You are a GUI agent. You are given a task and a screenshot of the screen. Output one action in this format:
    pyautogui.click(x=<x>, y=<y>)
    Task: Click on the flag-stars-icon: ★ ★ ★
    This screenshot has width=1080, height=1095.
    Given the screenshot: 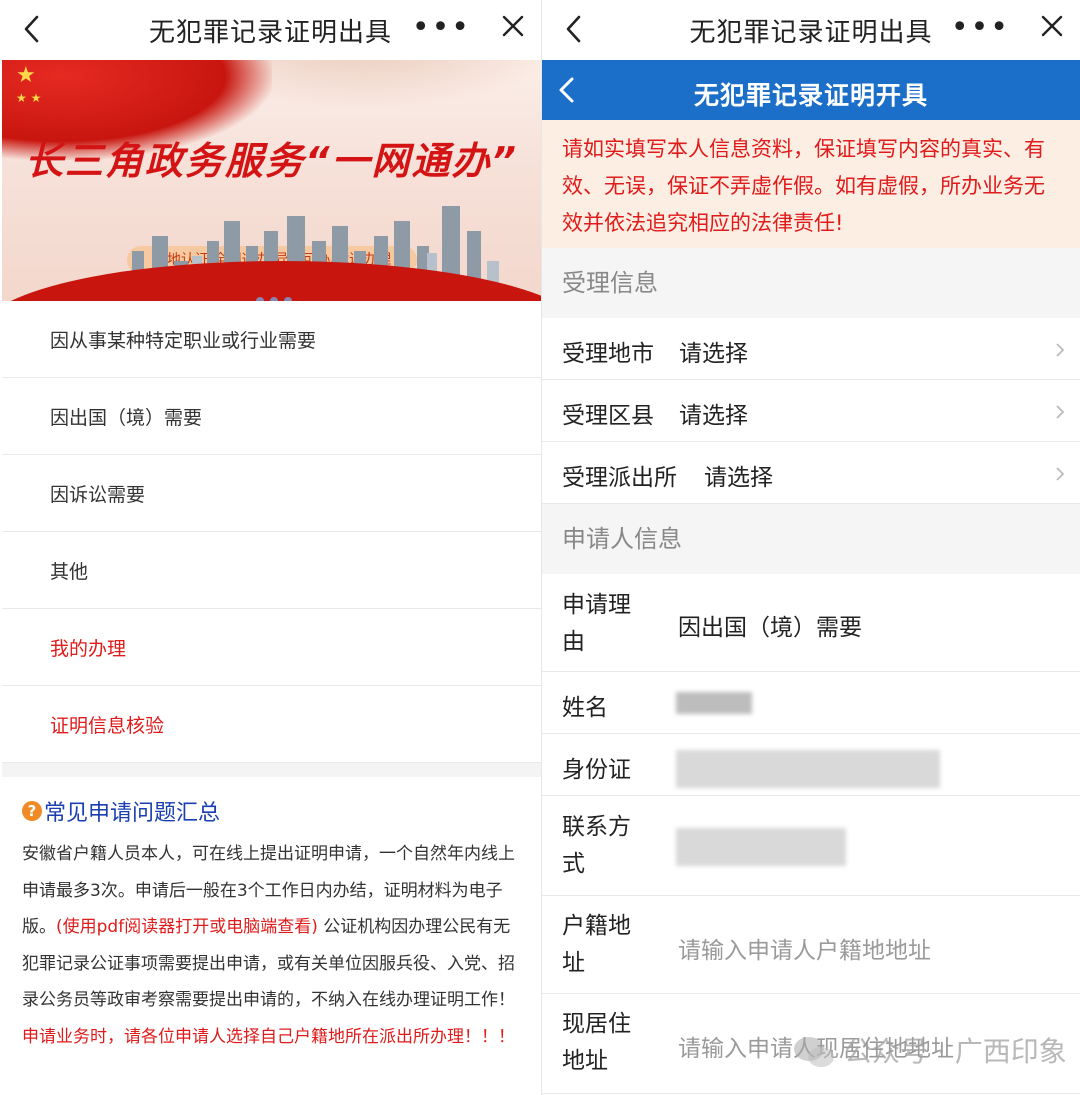 What is the action you would take?
    pyautogui.click(x=29, y=84)
    